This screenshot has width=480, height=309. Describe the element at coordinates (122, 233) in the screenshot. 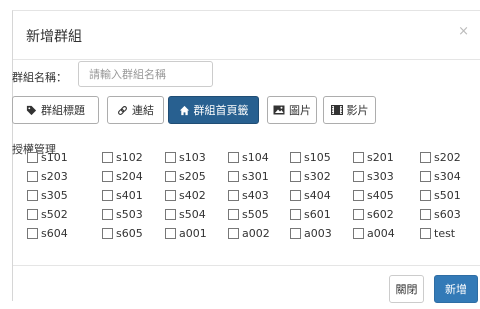

I see `permission-checkbox: s605` at that location.